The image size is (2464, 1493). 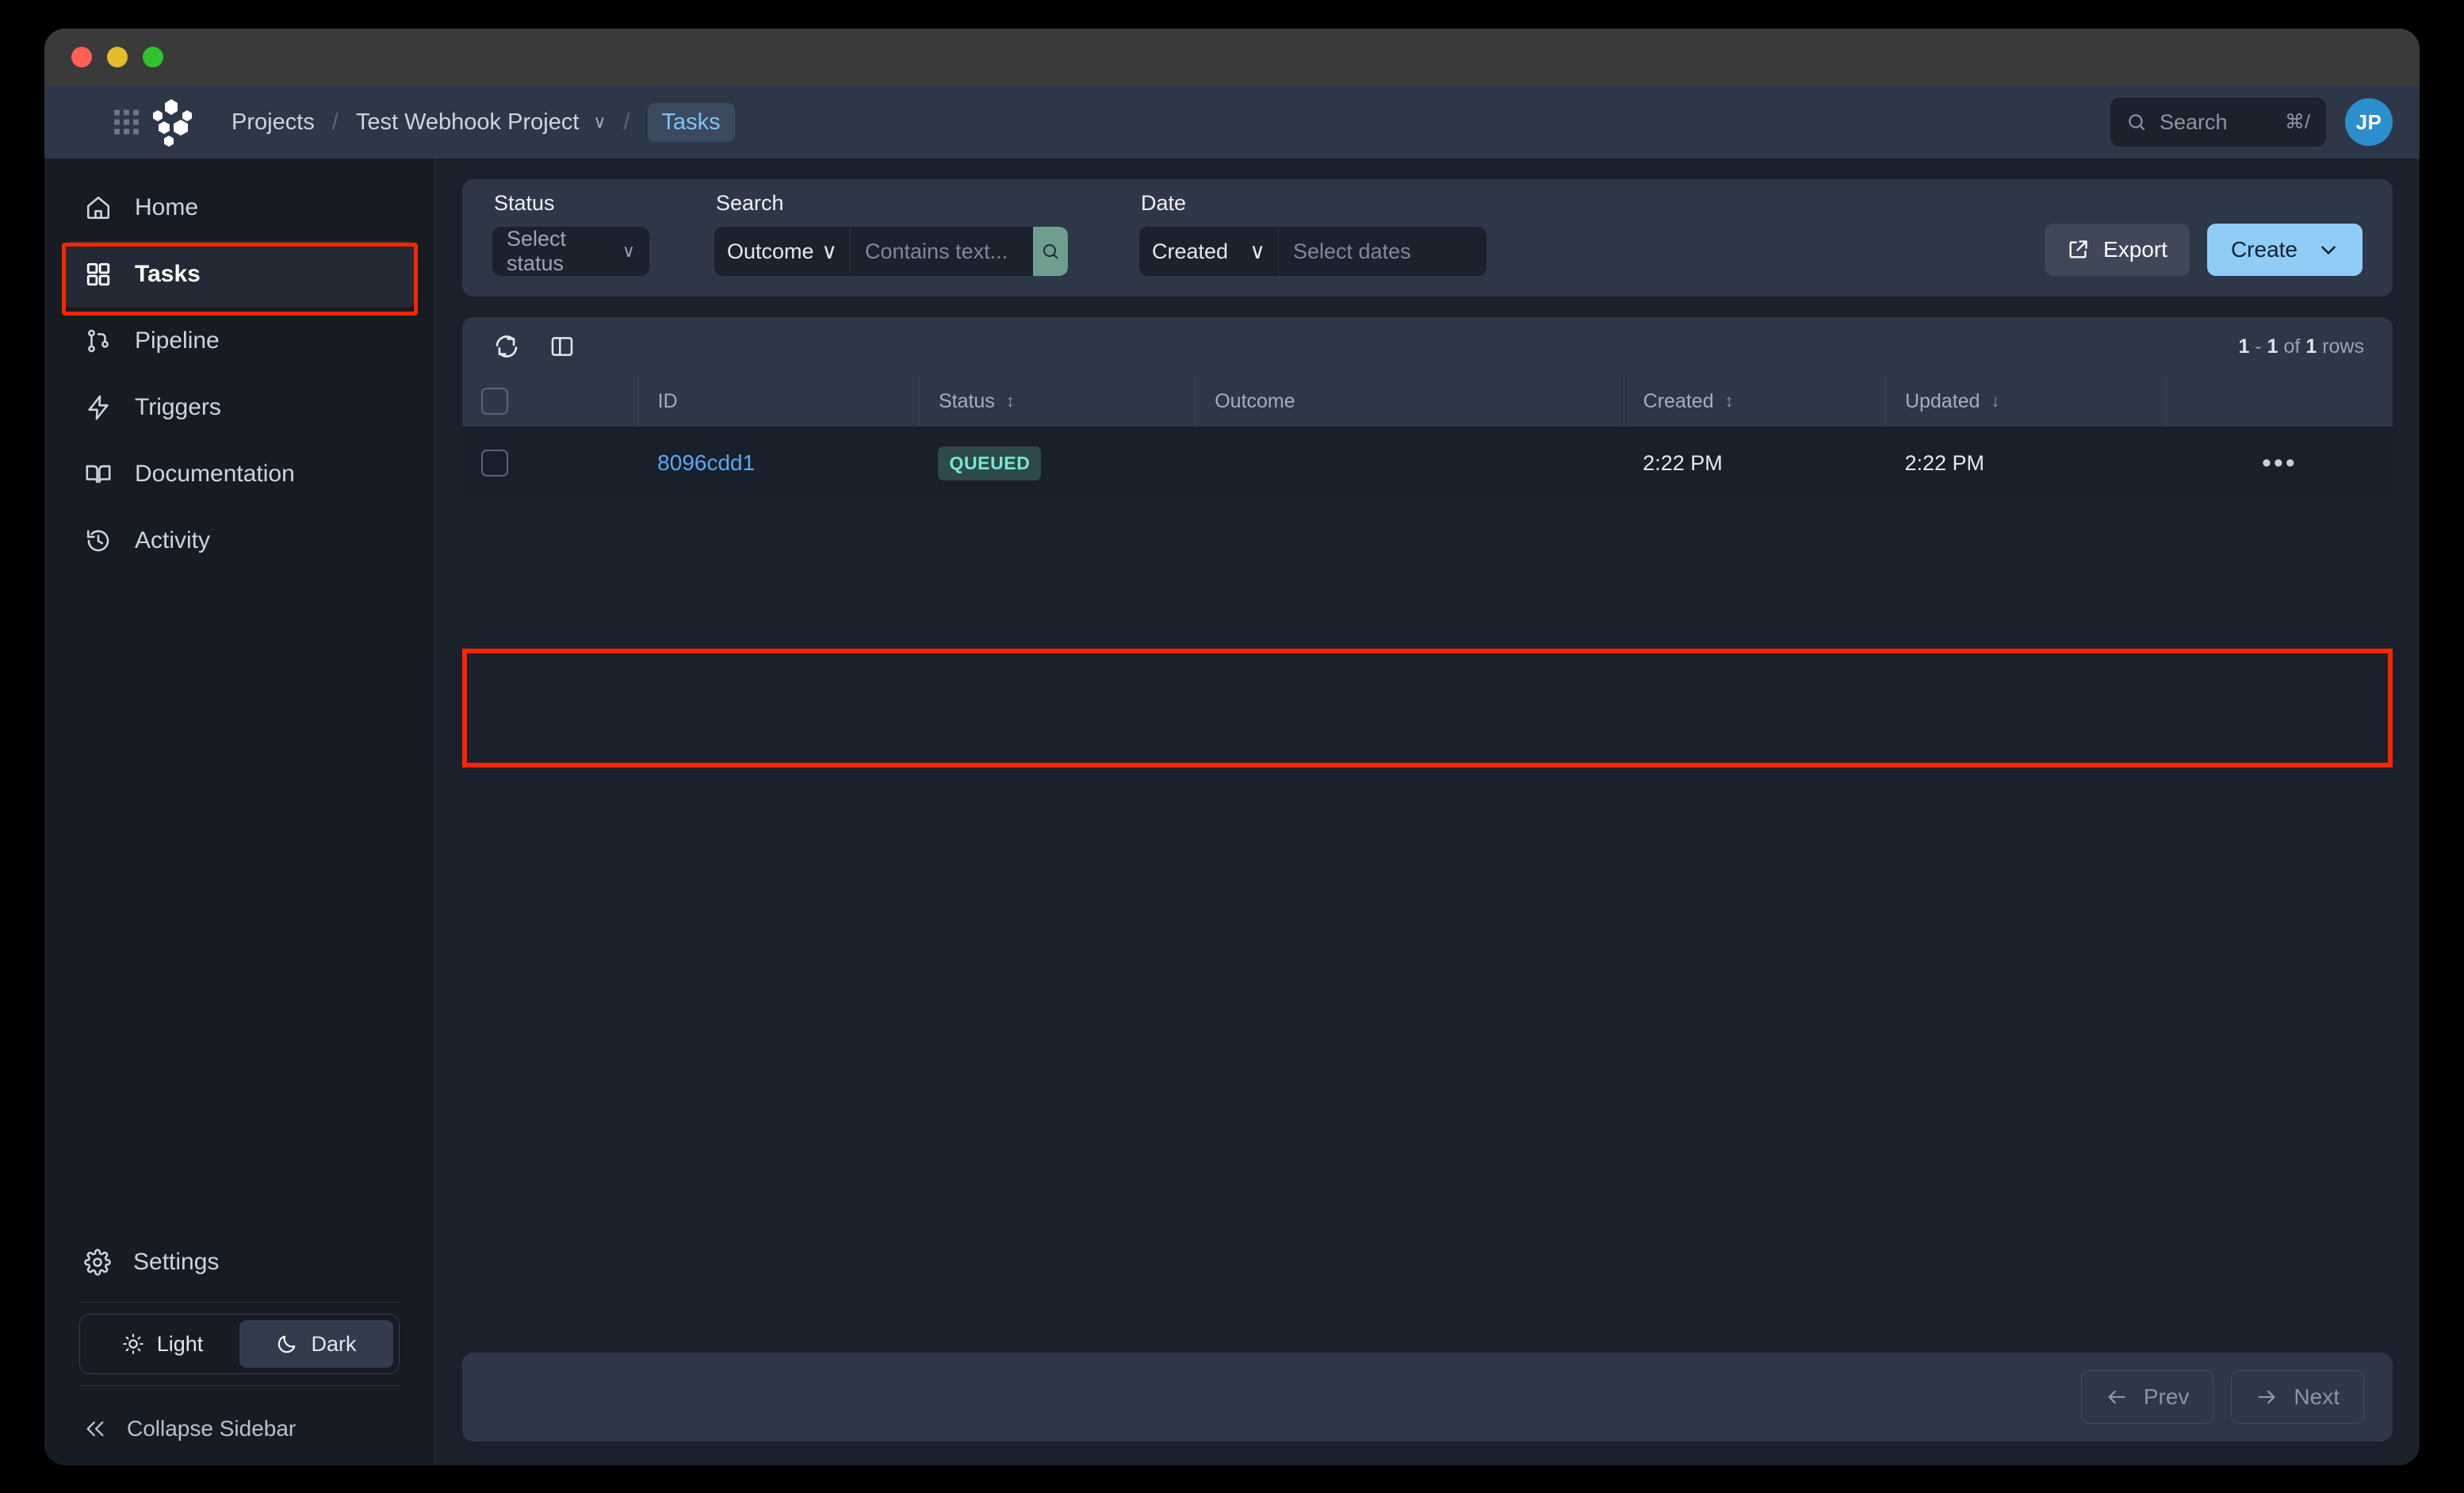 I want to click on table-header-row: ID Status ↕ Outcome Created ↕ Updated ↓, so click(x=1427, y=401).